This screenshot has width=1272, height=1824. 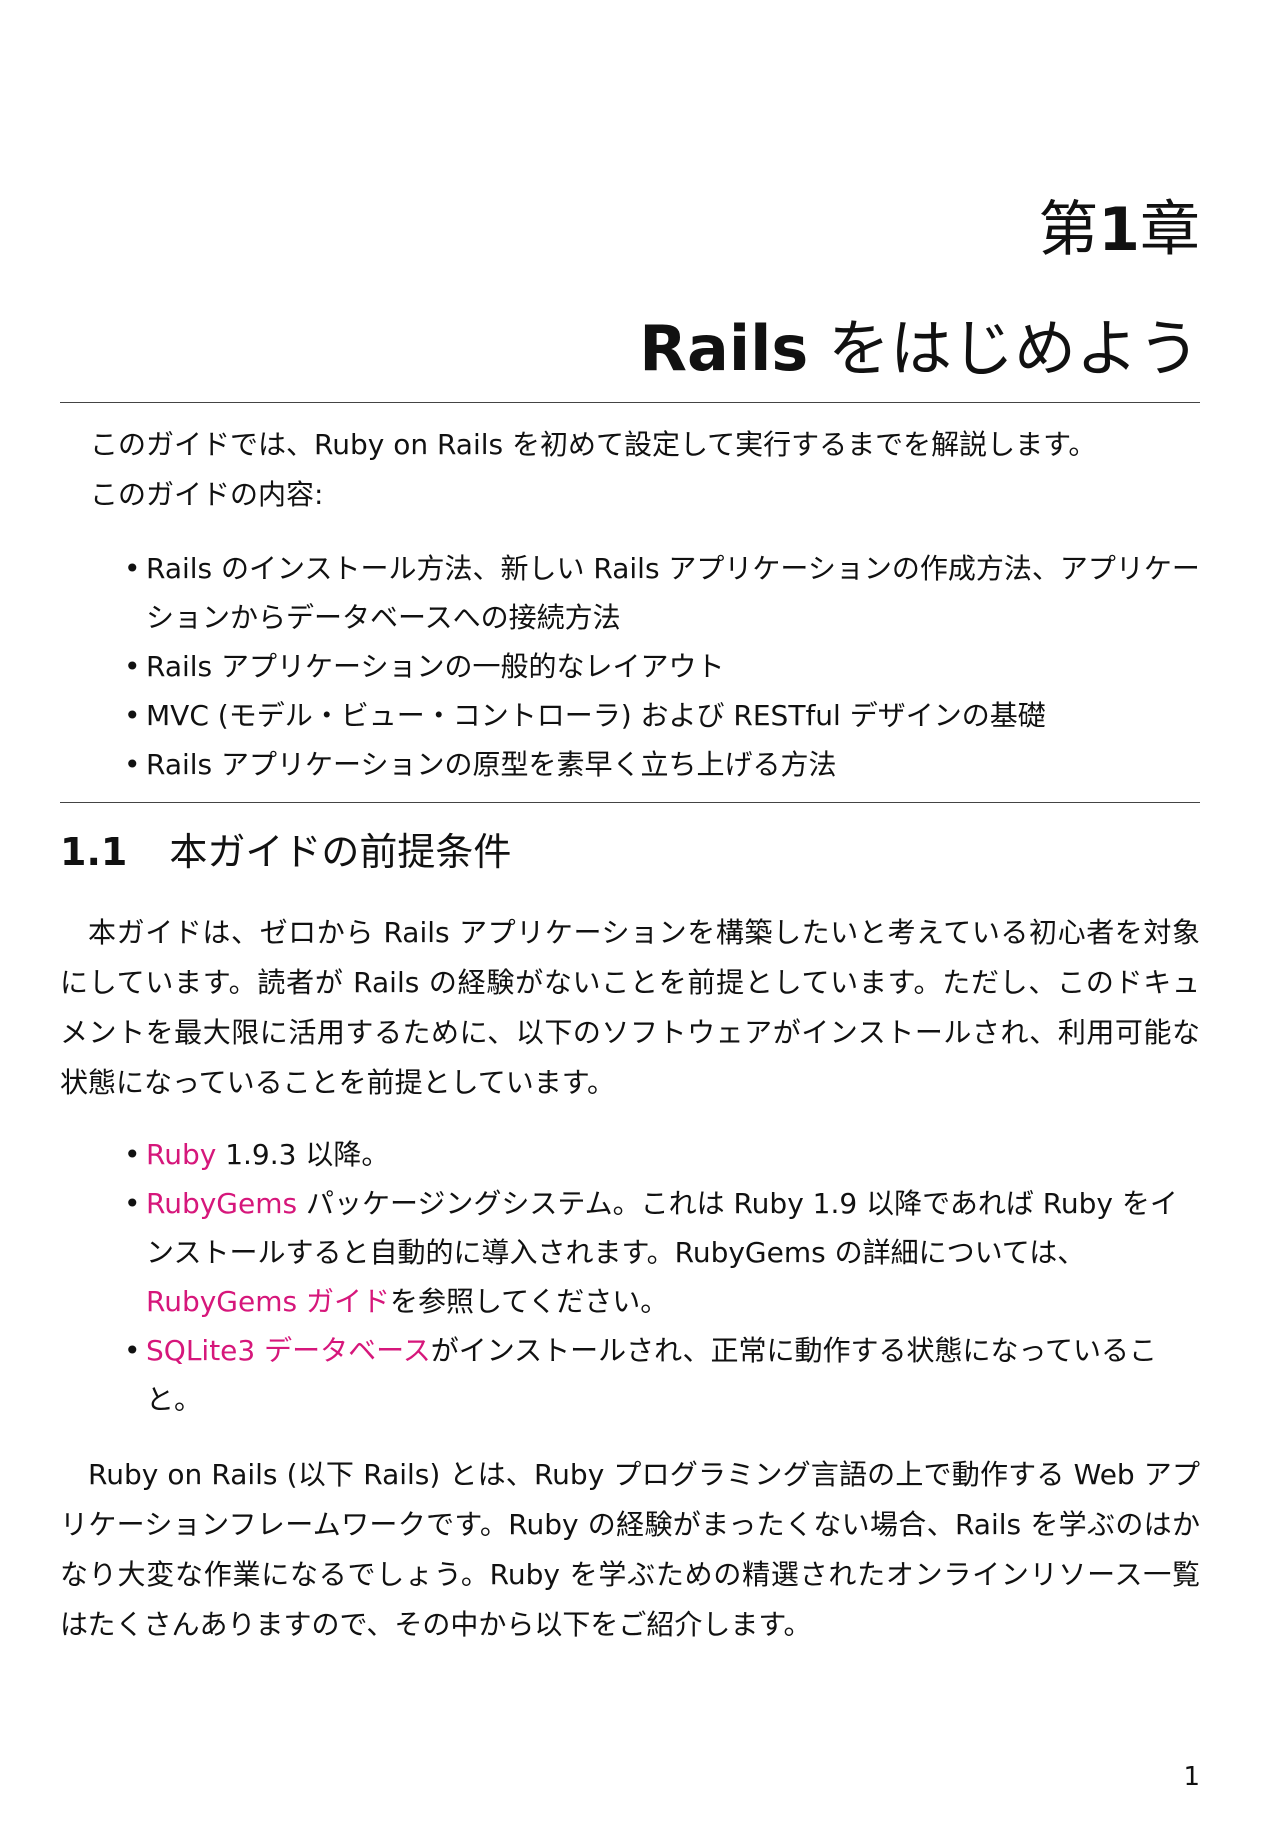 What do you see at coordinates (529, 1301) in the screenshot?
I see `requirement-text-2: を参照してください。` at bounding box center [529, 1301].